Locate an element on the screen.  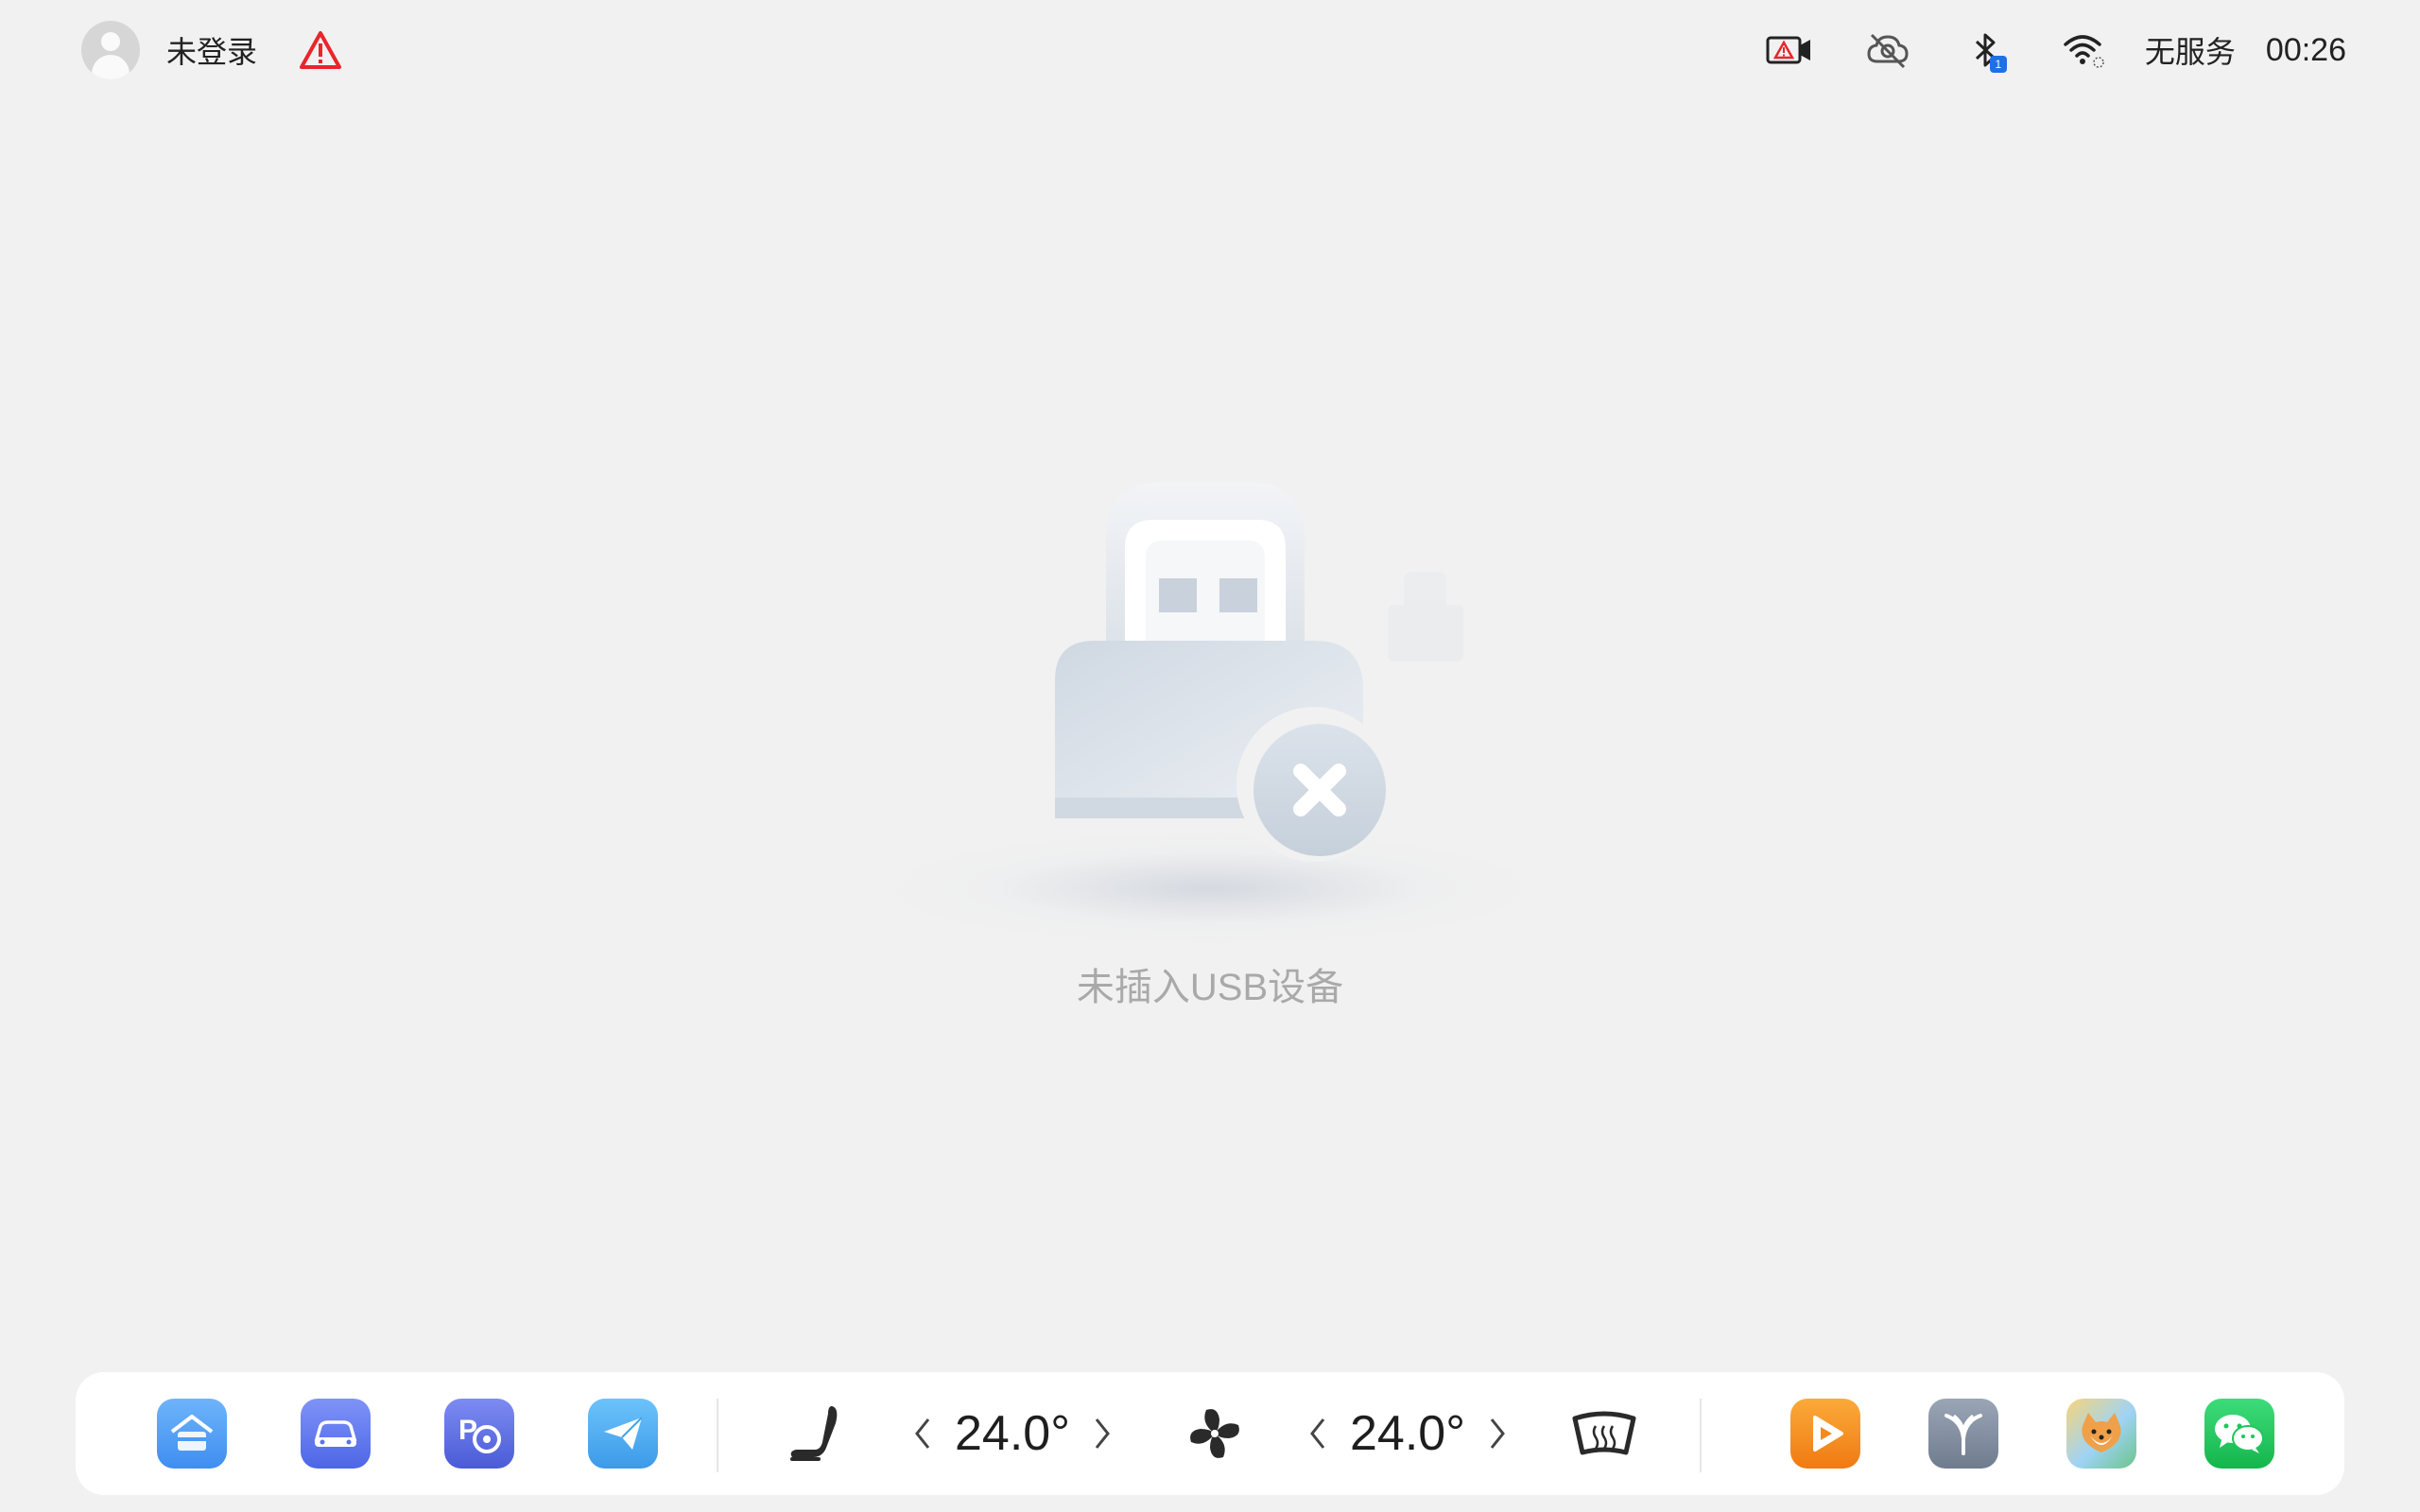
home-app-icon is located at coordinates (192, 1434).